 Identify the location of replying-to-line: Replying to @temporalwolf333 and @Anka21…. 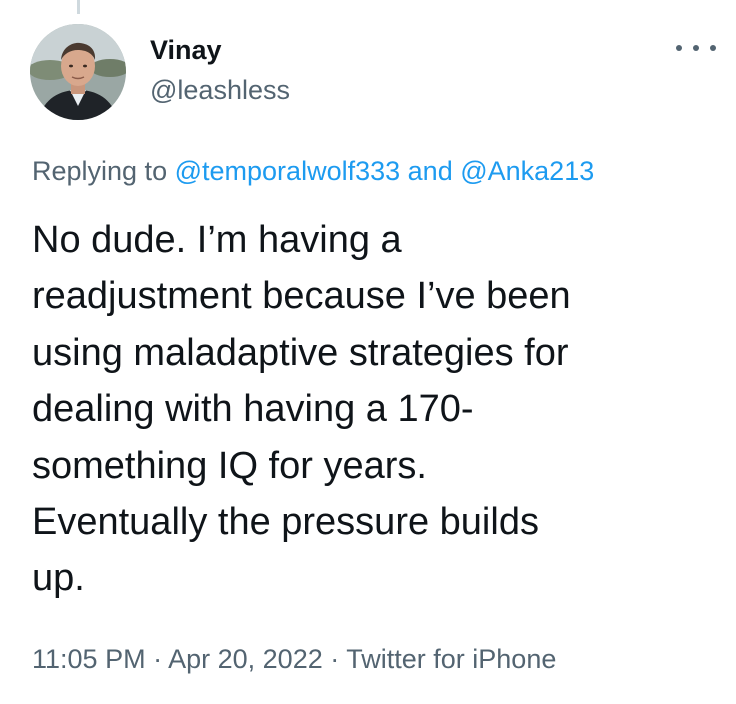
(313, 171).